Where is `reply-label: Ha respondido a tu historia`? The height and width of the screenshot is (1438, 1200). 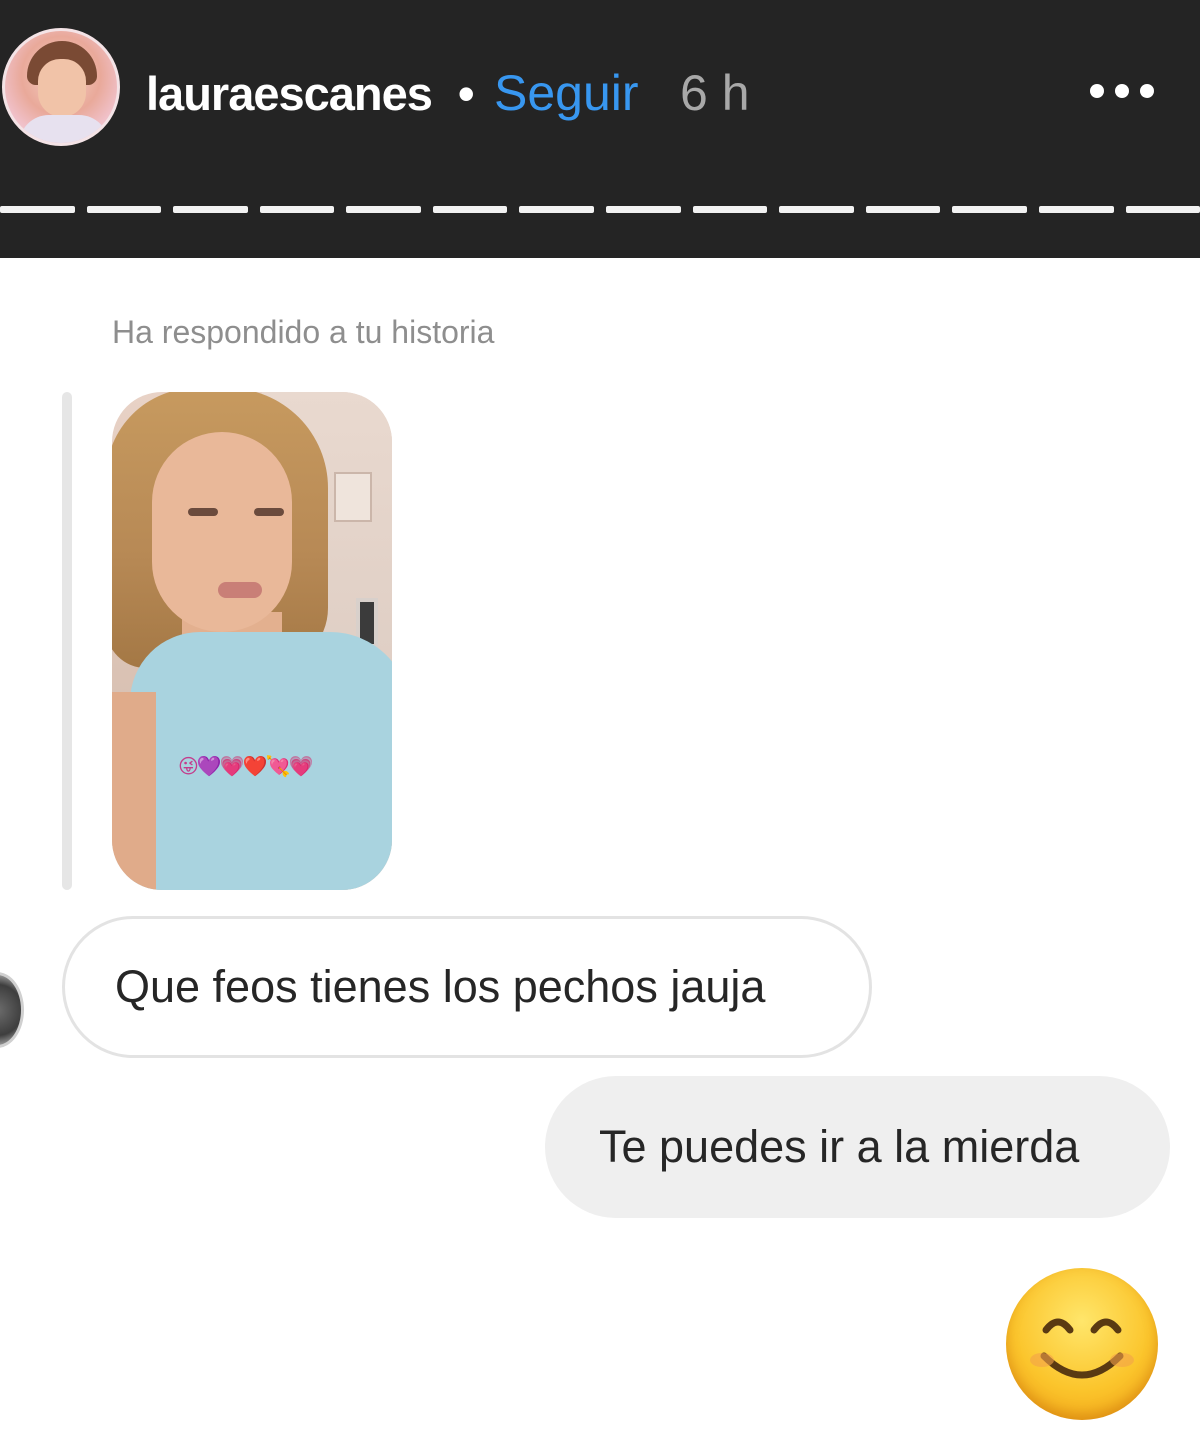 reply-label: Ha respondido a tu historia is located at coordinates (303, 332).